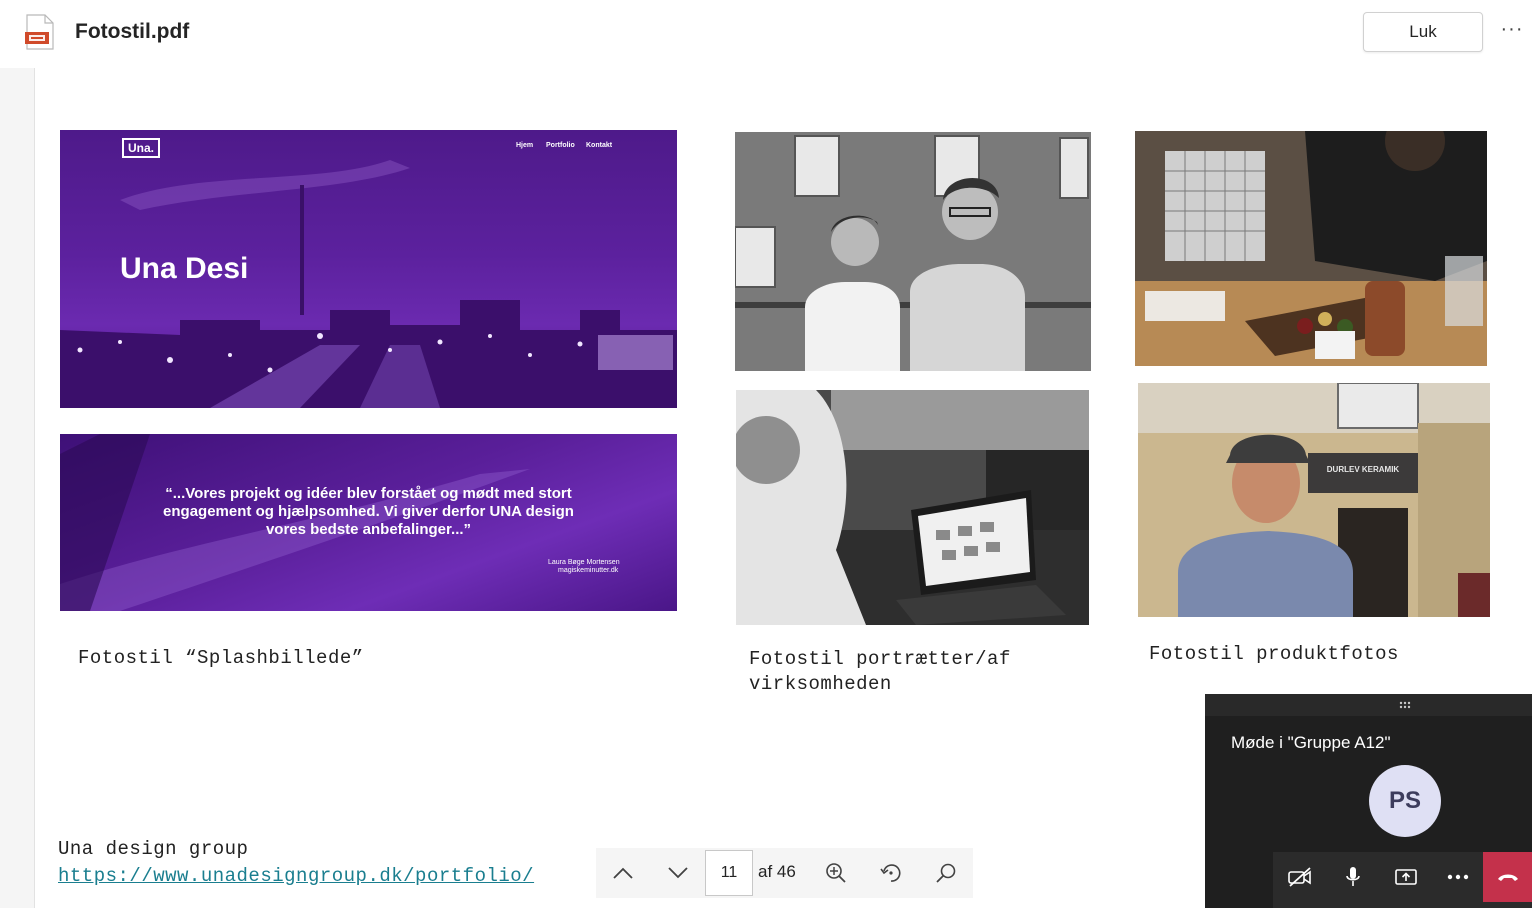 This screenshot has width=1532, height=908. What do you see at coordinates (368, 269) in the screenshot?
I see `splash-website-image: Una. Hjem Portfolio Kontakt Una Desi` at bounding box center [368, 269].